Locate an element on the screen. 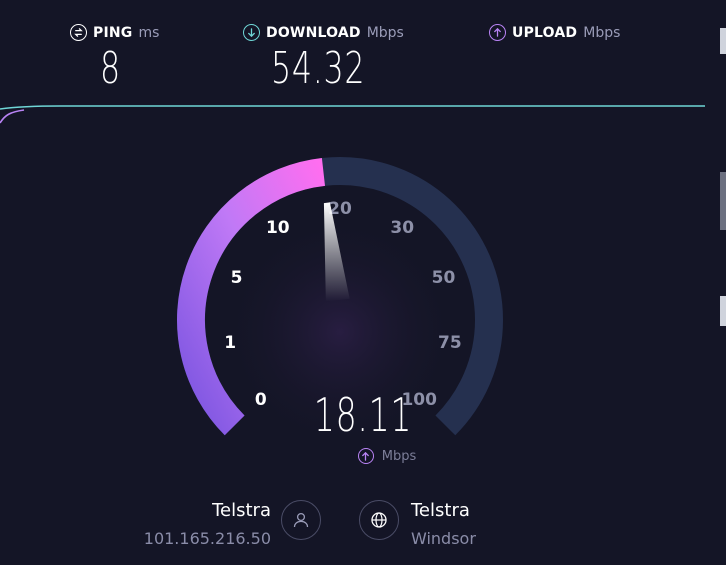  ping-metric: PING ms 8 is located at coordinates (114, 57).